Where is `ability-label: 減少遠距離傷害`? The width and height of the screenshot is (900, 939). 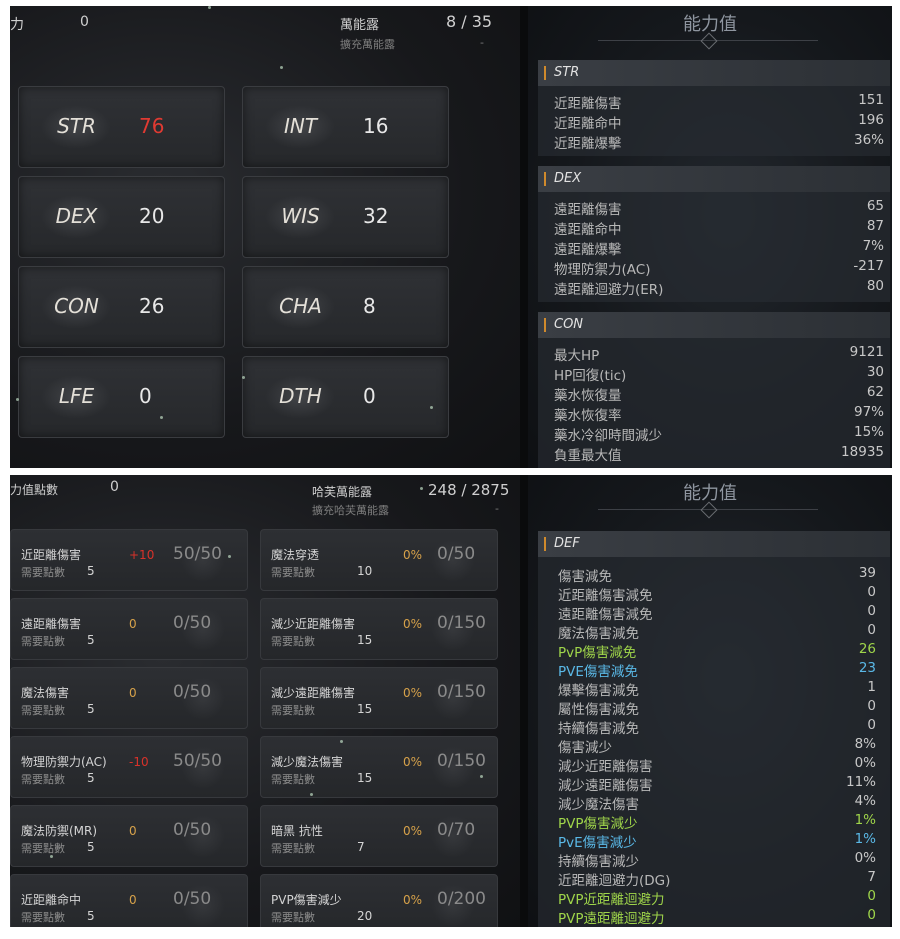
ability-label: 減少遠距離傷害 is located at coordinates (605, 786).